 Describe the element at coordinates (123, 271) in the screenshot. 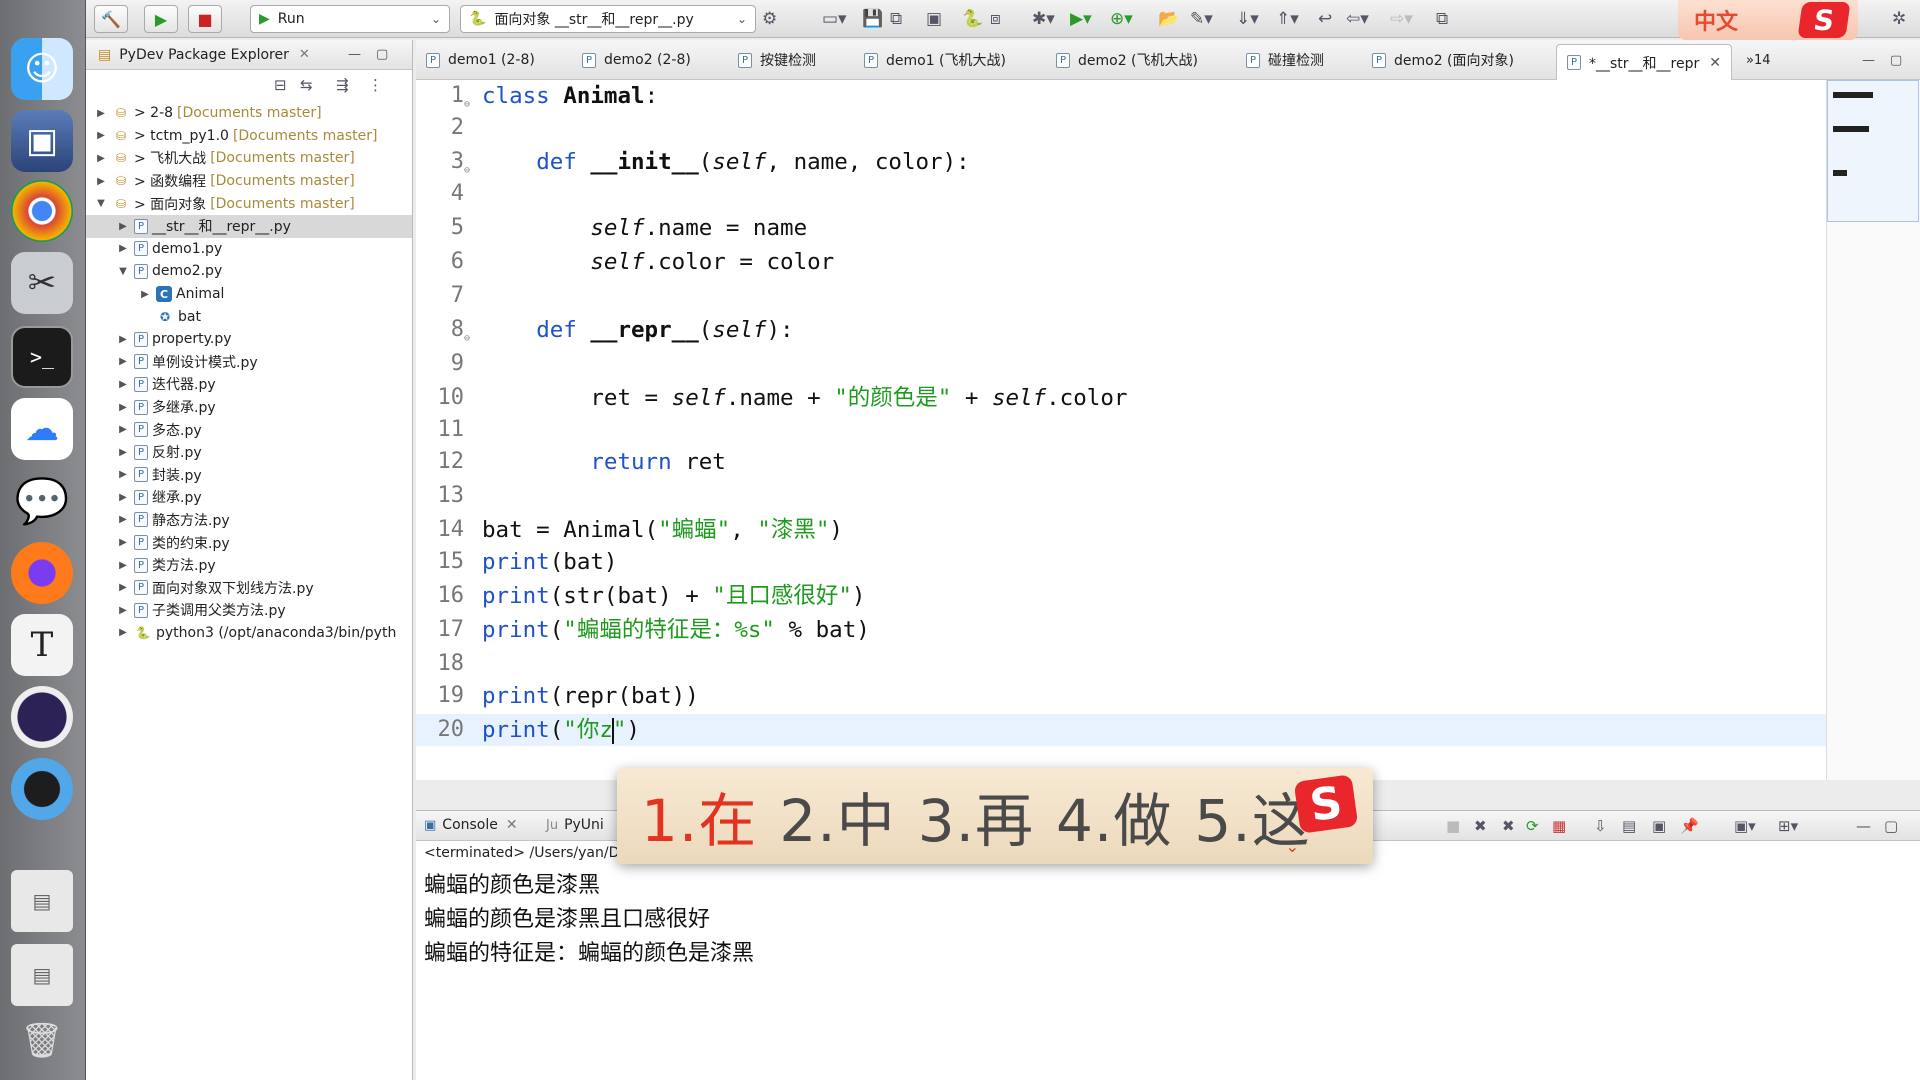

I see `collapse-arrow-icon: ▼` at that location.